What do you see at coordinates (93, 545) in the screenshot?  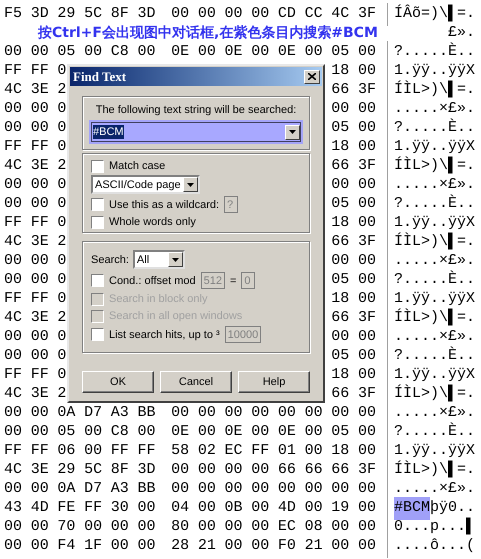 I see `hex-byte: 1F` at bounding box center [93, 545].